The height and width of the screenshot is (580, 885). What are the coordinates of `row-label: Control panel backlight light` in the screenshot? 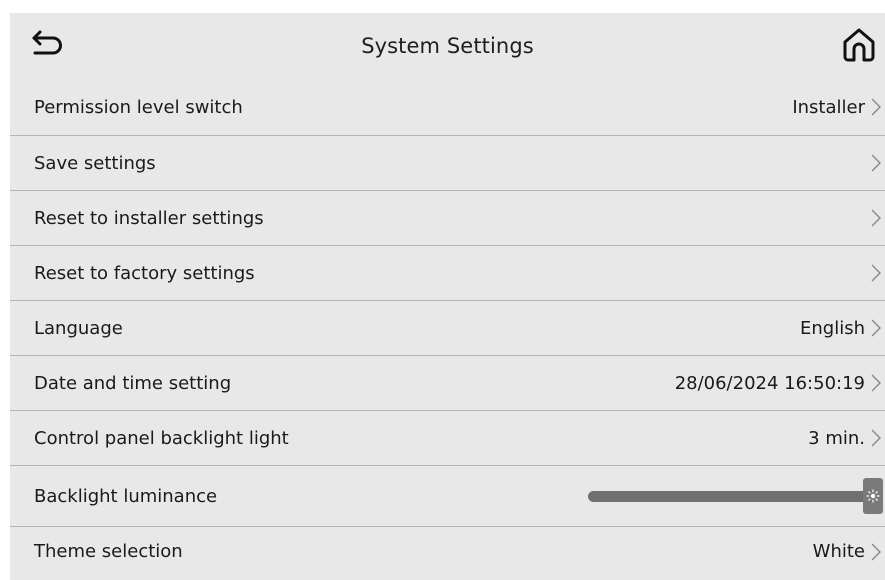 It's located at (161, 438).